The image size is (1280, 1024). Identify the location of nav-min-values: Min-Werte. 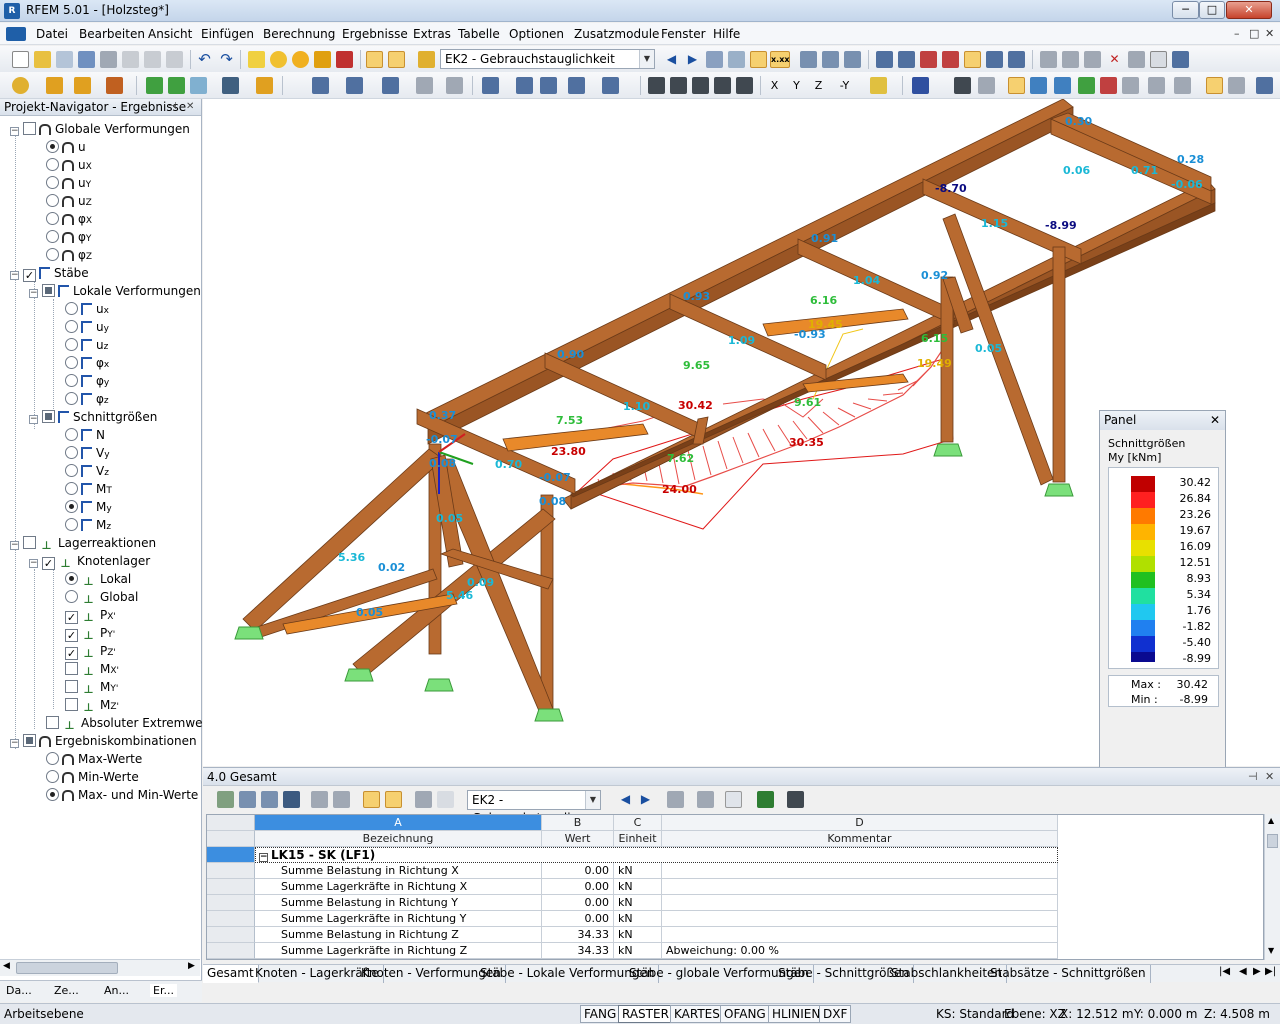
(92, 777).